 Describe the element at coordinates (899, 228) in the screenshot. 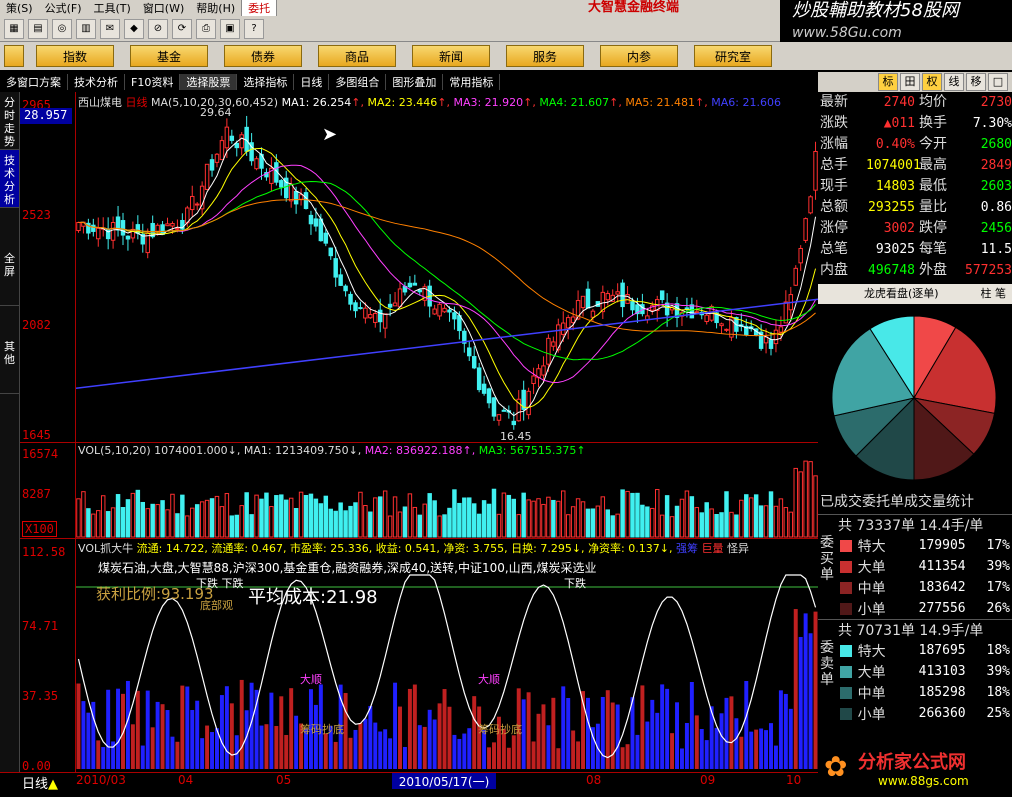

I see `quote-value: 3002` at that location.